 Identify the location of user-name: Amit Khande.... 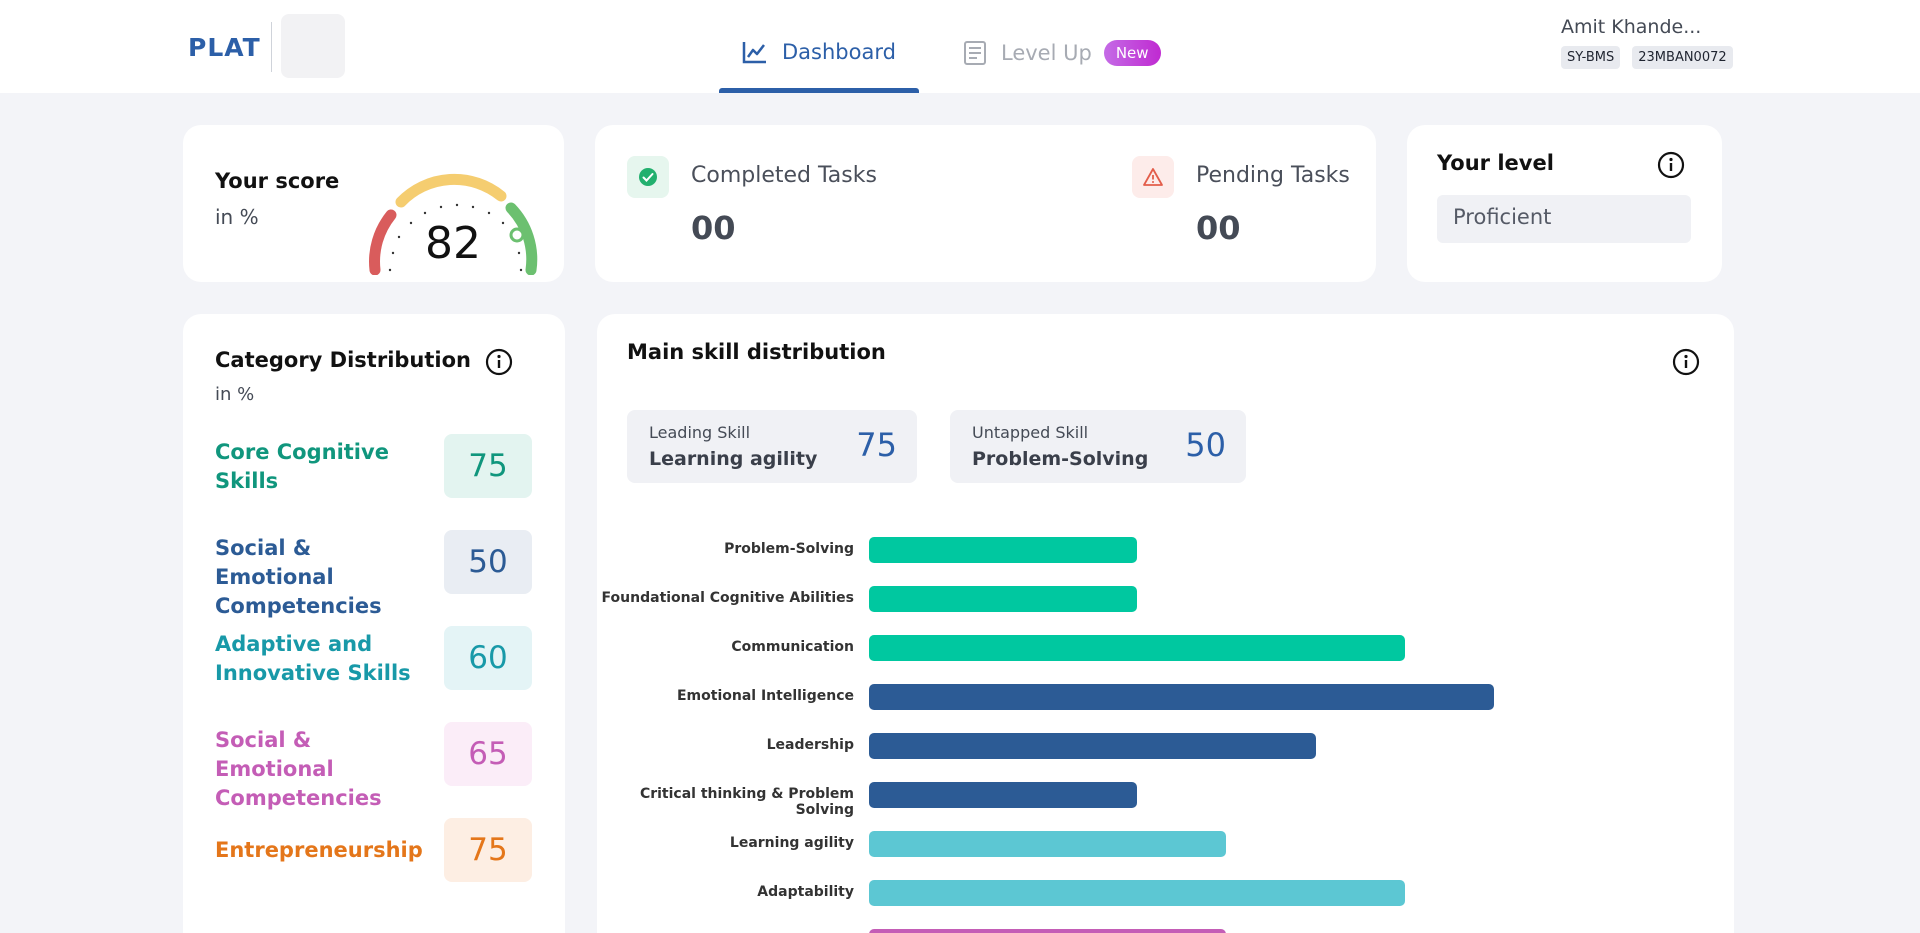
(1631, 27).